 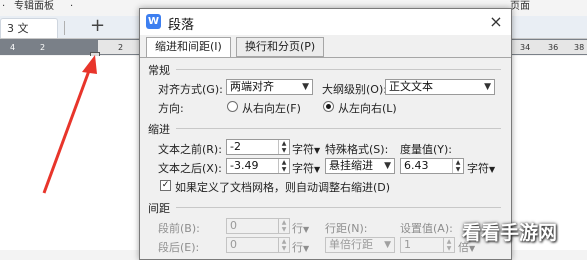 I want to click on arrow-head, so click(x=89, y=64).